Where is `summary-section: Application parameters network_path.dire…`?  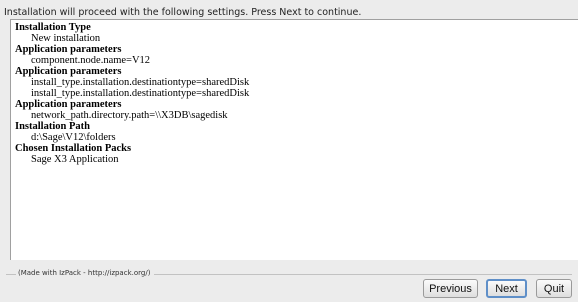 summary-section: Application parameters network_path.dire… is located at coordinates (296, 110).